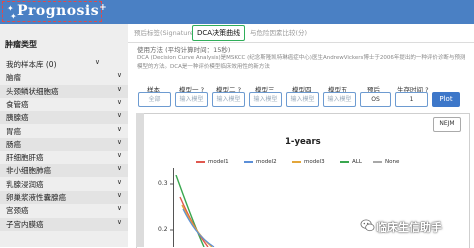  I want to click on wechat-icon, so click(367, 225).